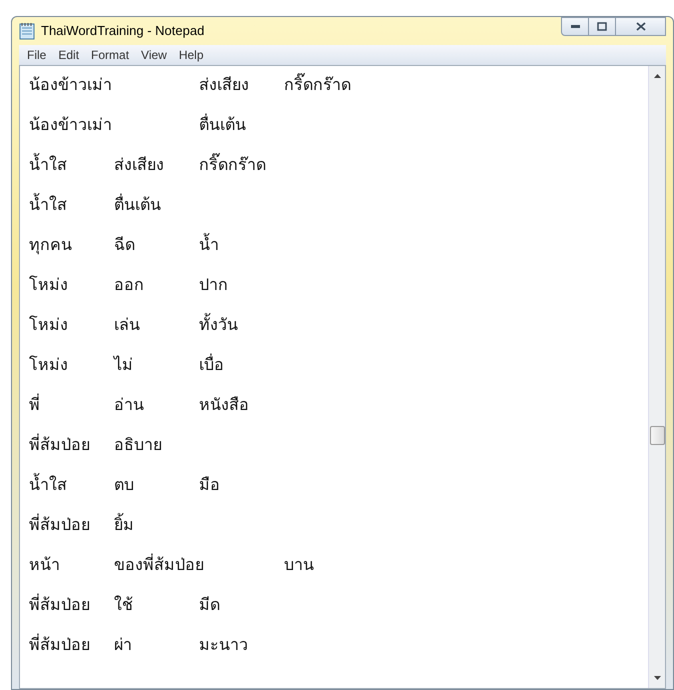 The image size is (674, 690). Describe the element at coordinates (95, 454) in the screenshot. I see `text-line: พี่ส้มป่อย อธิบาย` at that location.